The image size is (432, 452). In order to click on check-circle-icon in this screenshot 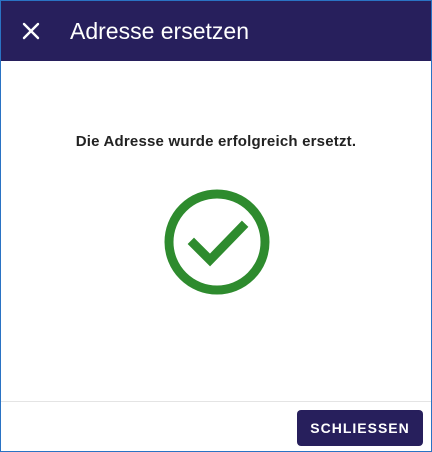, I will do `click(217, 242)`.